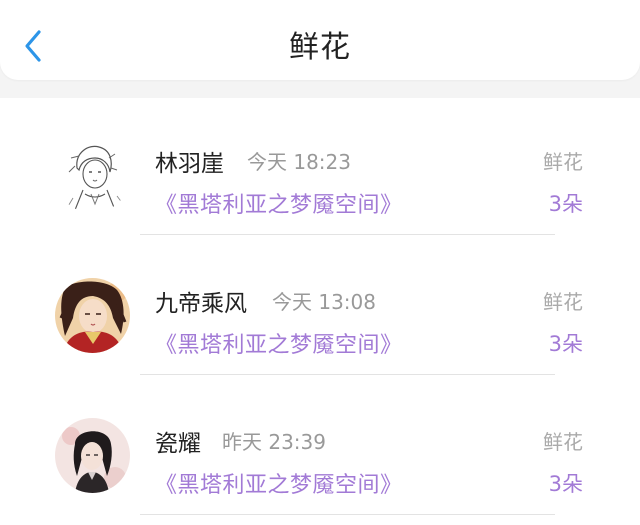  I want to click on timestamp: 昨天 23:39, so click(274, 442).